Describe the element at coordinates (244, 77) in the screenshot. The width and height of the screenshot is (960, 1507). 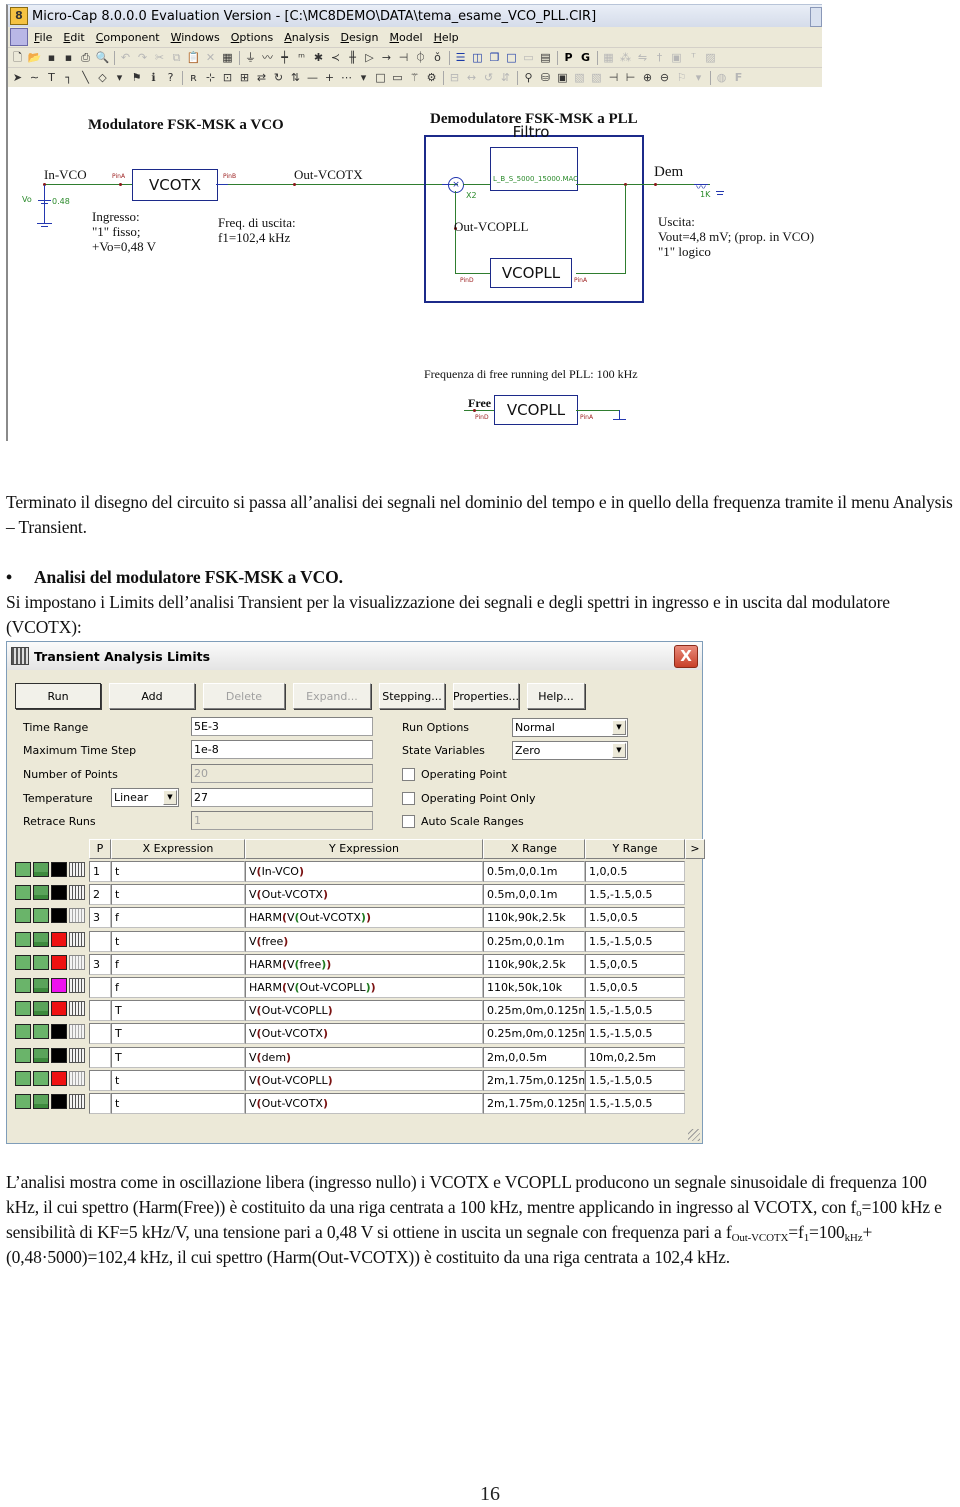
I see `attr-icon: ⊞` at that location.